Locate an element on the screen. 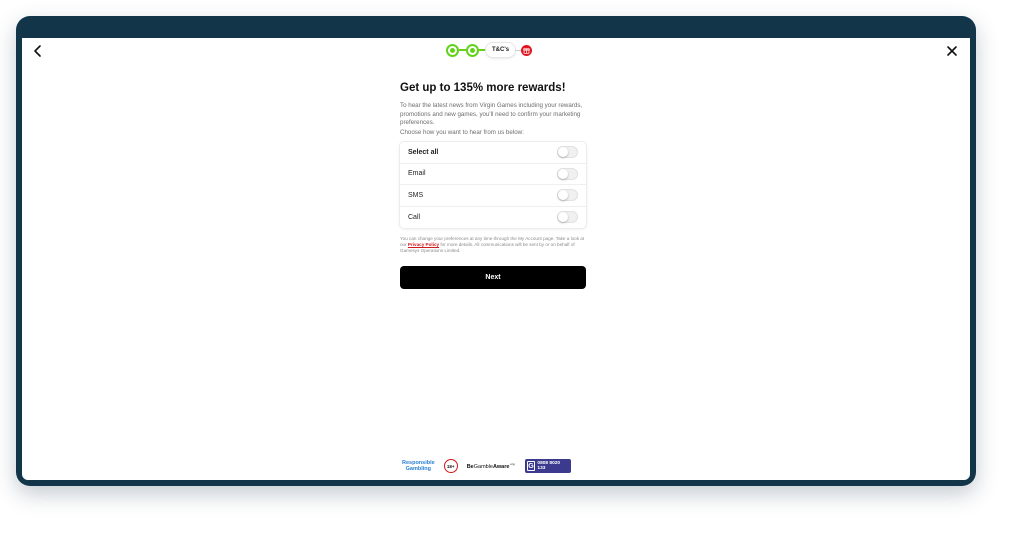  chevron-left-icon is located at coordinates (37, 51).